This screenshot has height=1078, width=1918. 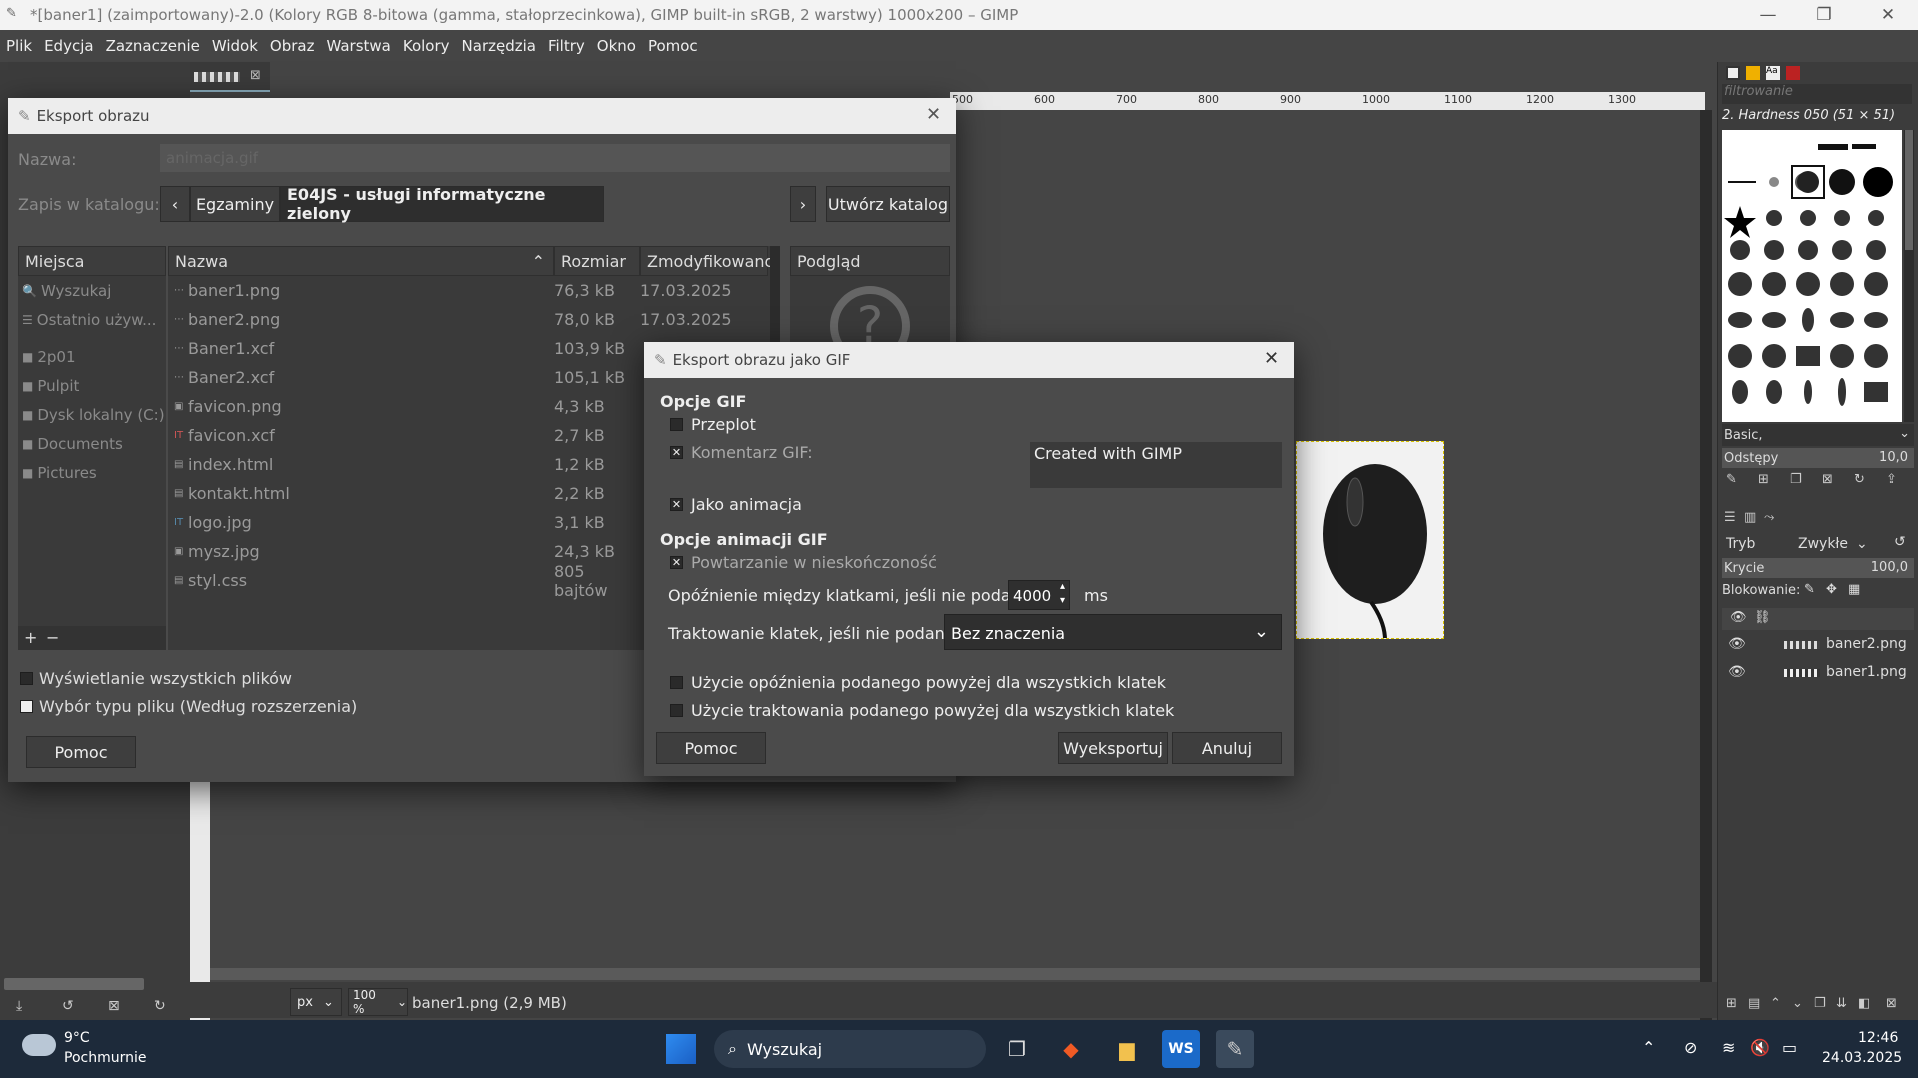 What do you see at coordinates (1731, 1003) in the screenshot?
I see `new-layer-icon: ⊞` at bounding box center [1731, 1003].